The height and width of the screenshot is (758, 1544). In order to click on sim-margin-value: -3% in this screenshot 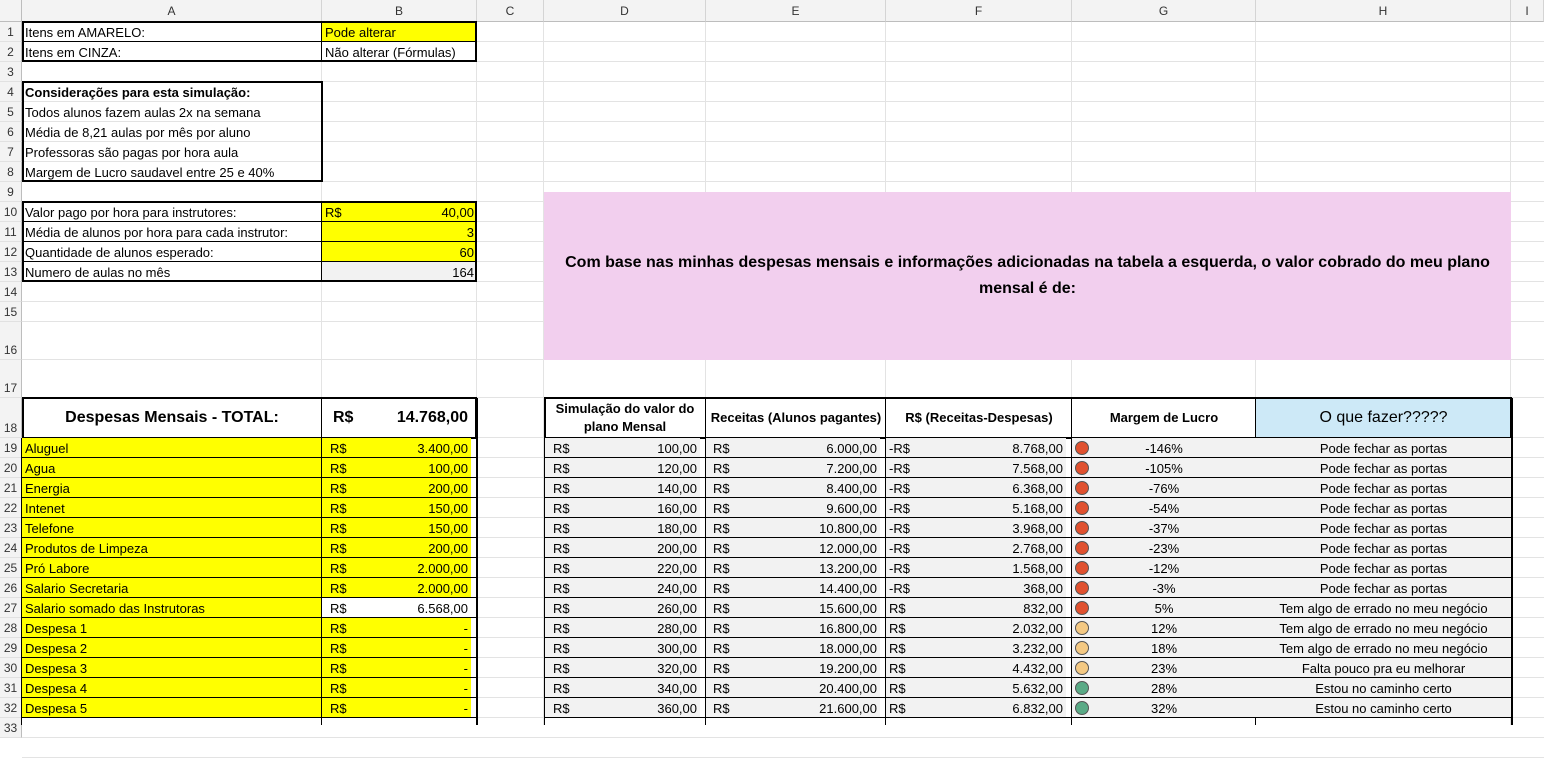, I will do `click(1164, 588)`.